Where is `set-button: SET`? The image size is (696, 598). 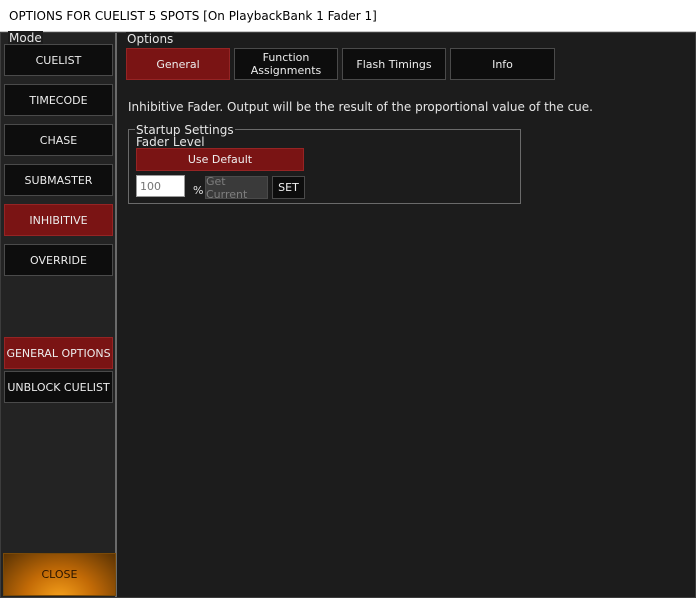
set-button: SET is located at coordinates (288, 187).